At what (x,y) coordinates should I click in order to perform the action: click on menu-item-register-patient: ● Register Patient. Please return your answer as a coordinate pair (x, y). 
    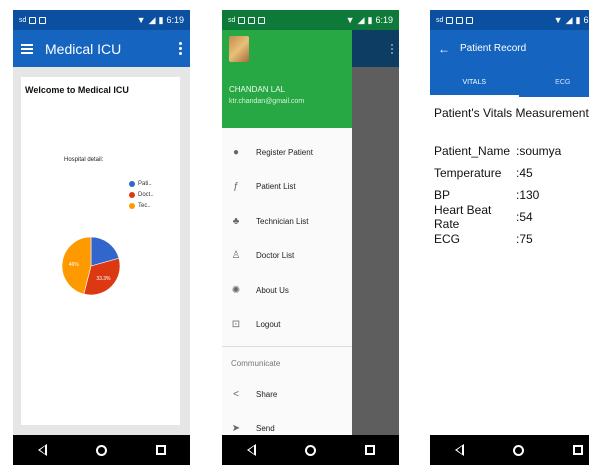
    Looking at the image, I should click on (287, 152).